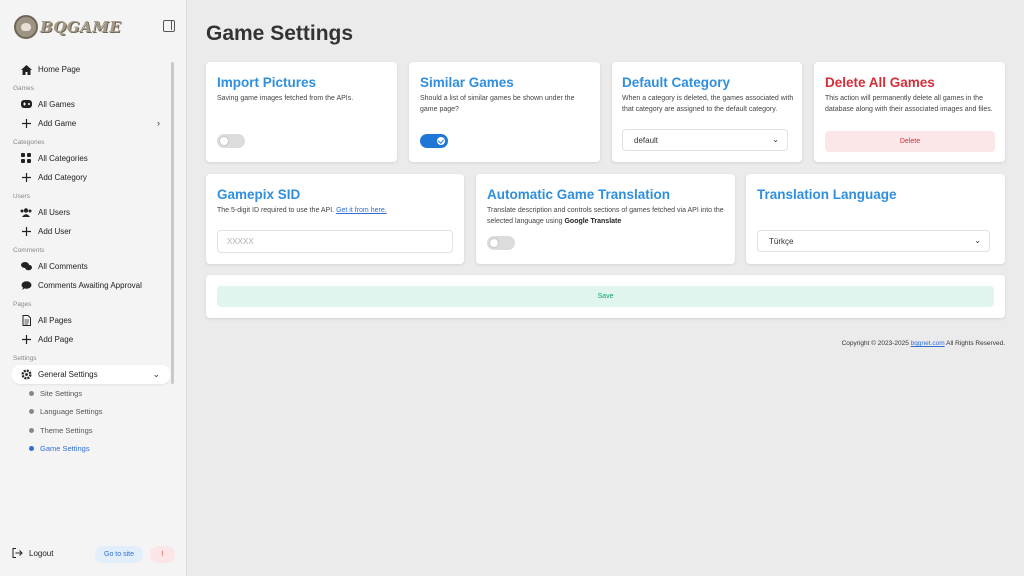  I want to click on sidebar-item-add-user: Add User, so click(91, 232).